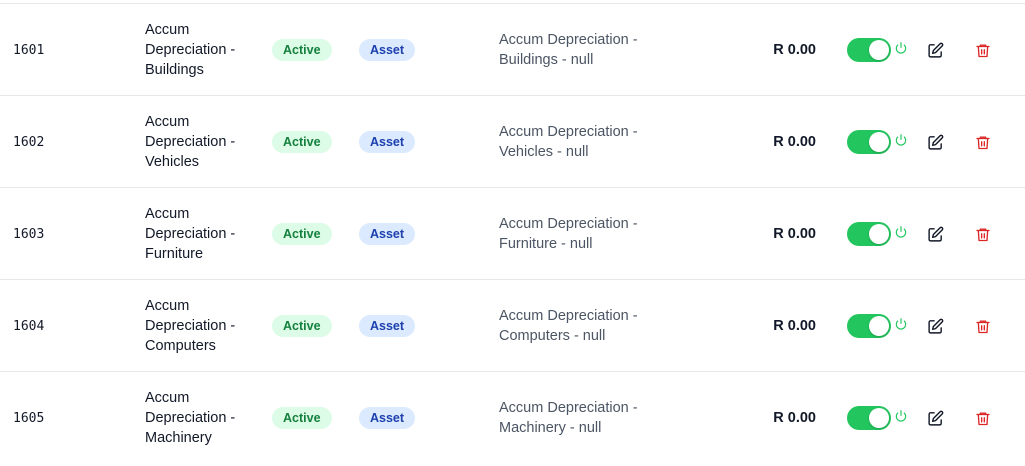 This screenshot has height=466, width=1025. Describe the element at coordinates (550, 428) in the screenshot. I see `description-line: Machinery - null` at that location.